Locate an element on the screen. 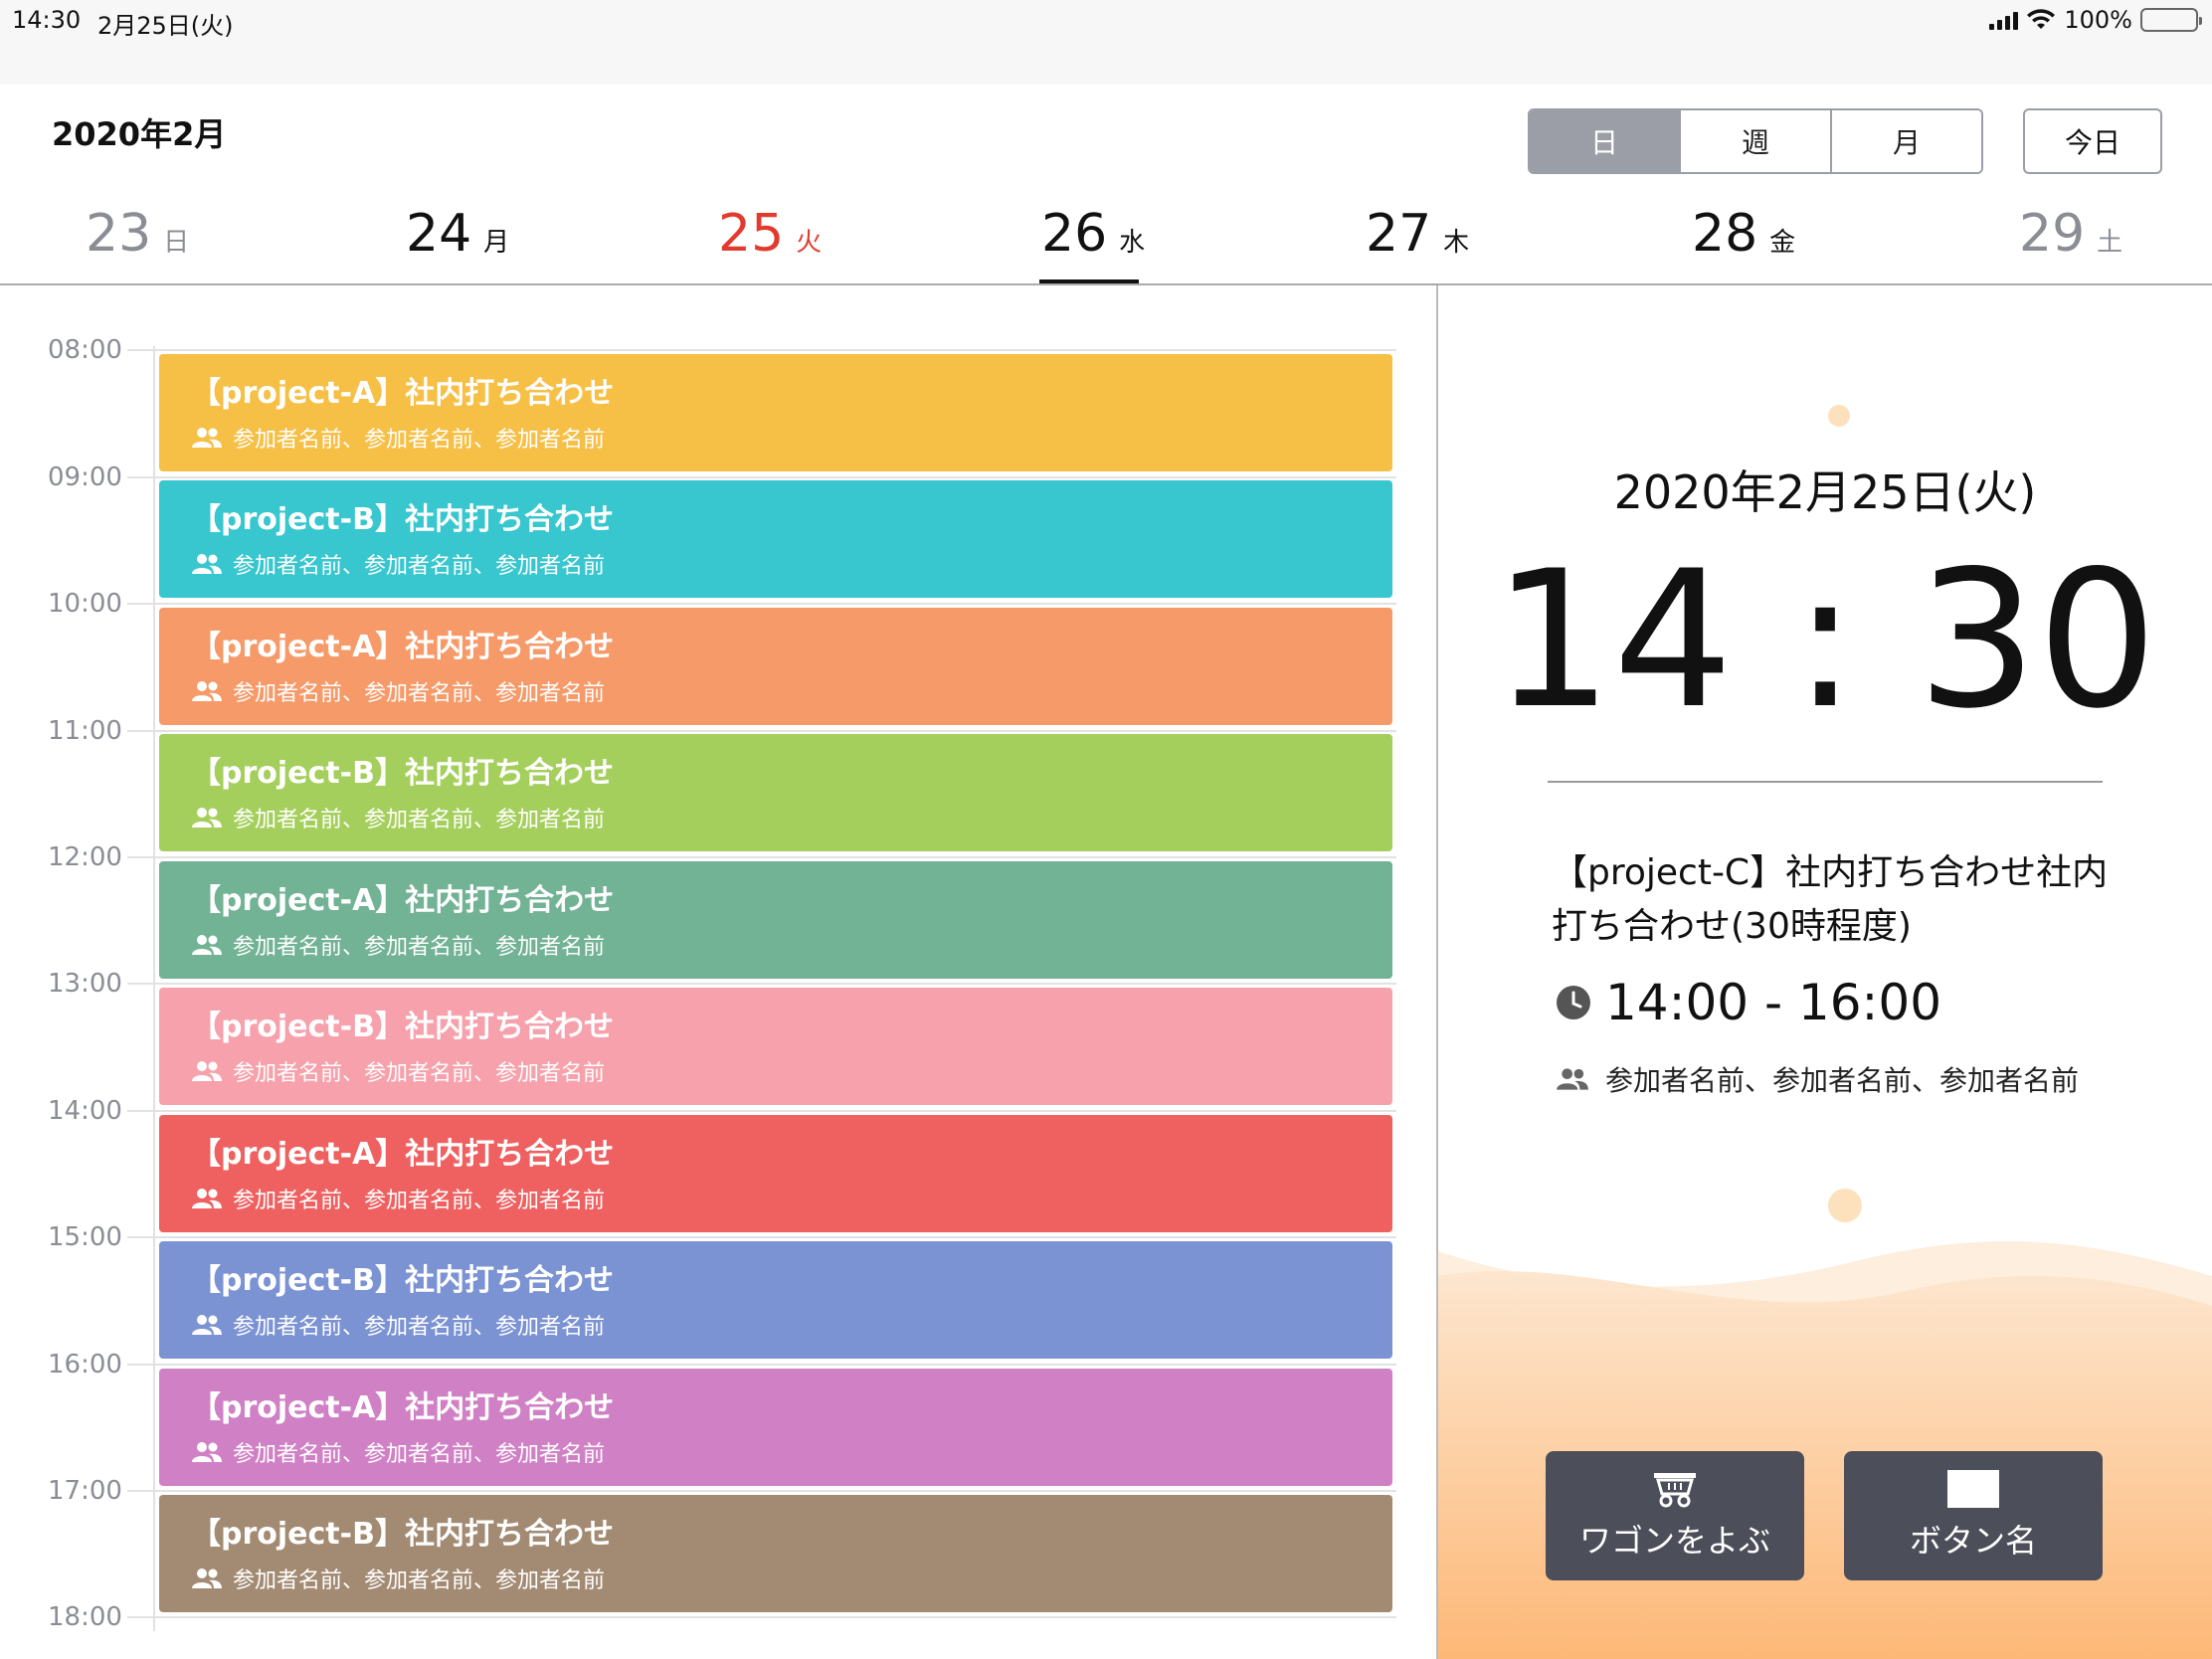 The image size is (2212, 1659). status-indicators: 100% is located at coordinates (2095, 20).